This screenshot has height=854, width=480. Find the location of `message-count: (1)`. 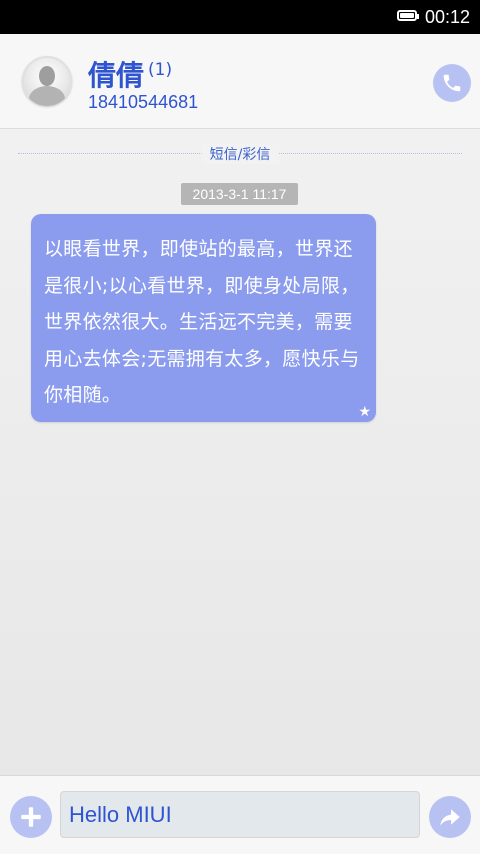

message-count: (1) is located at coordinates (160, 70).